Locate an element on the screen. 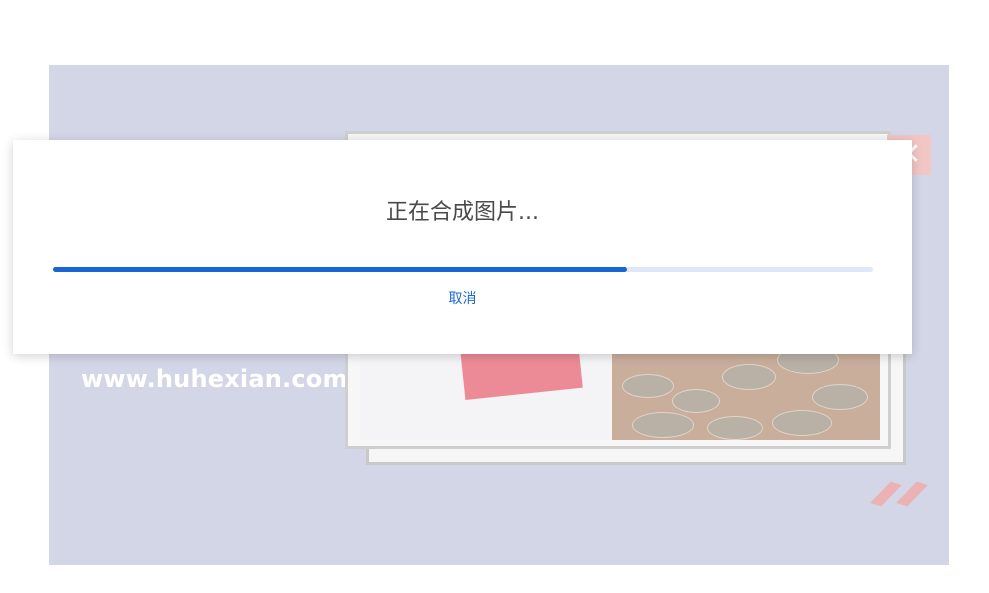  progress-bar is located at coordinates (463, 269).